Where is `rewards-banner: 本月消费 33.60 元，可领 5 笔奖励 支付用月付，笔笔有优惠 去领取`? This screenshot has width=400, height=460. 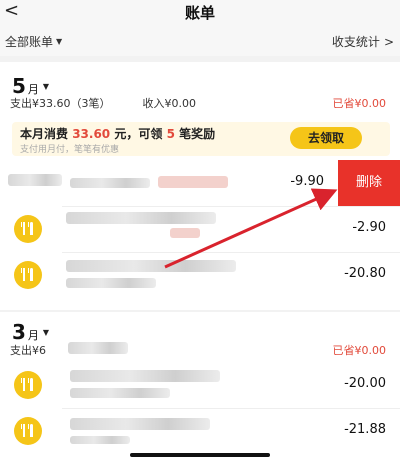
rewards-banner: 本月消费 33.60 元，可领 5 笔奖励 支付用月付，笔笔有优惠 去领取 is located at coordinates (201, 139).